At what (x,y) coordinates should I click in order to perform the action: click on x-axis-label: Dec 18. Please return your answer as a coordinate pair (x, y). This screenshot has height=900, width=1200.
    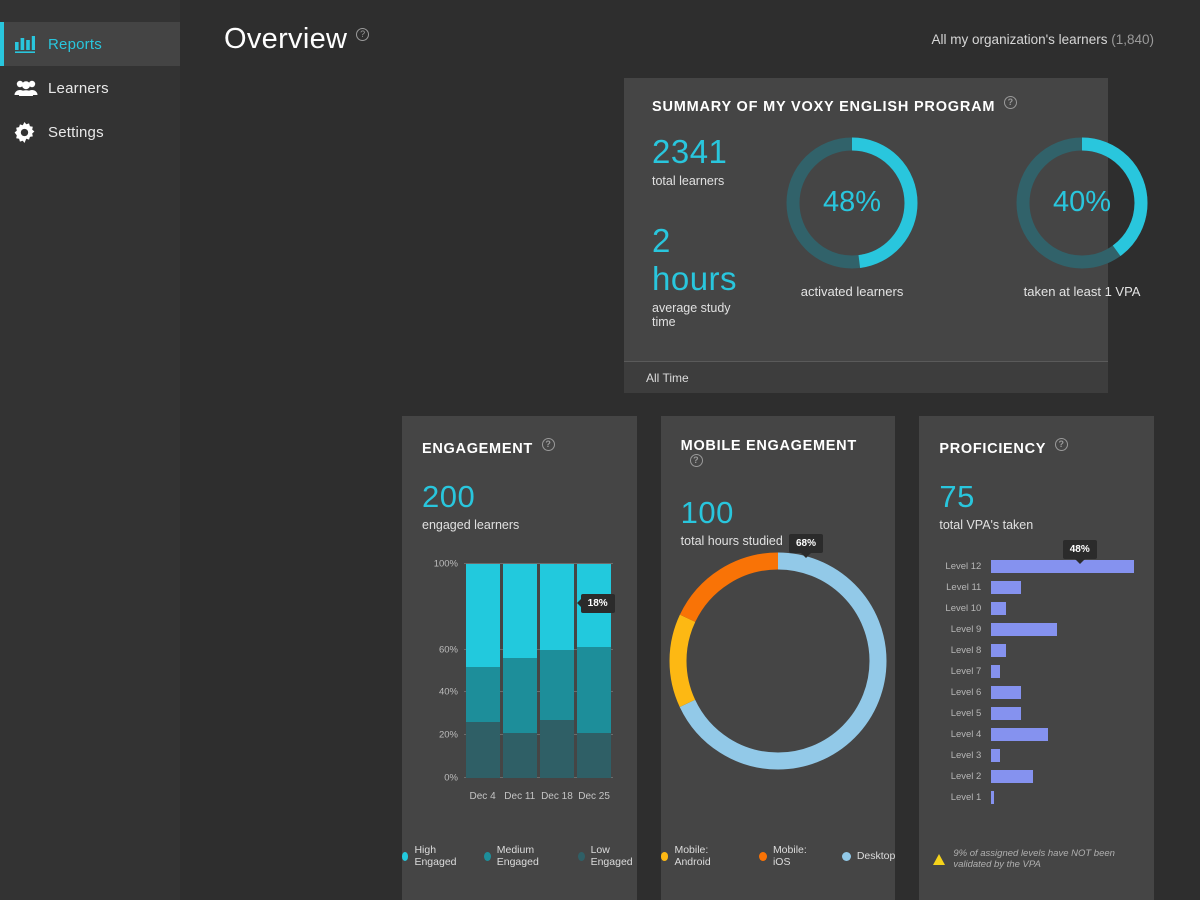
    Looking at the image, I should click on (557, 796).